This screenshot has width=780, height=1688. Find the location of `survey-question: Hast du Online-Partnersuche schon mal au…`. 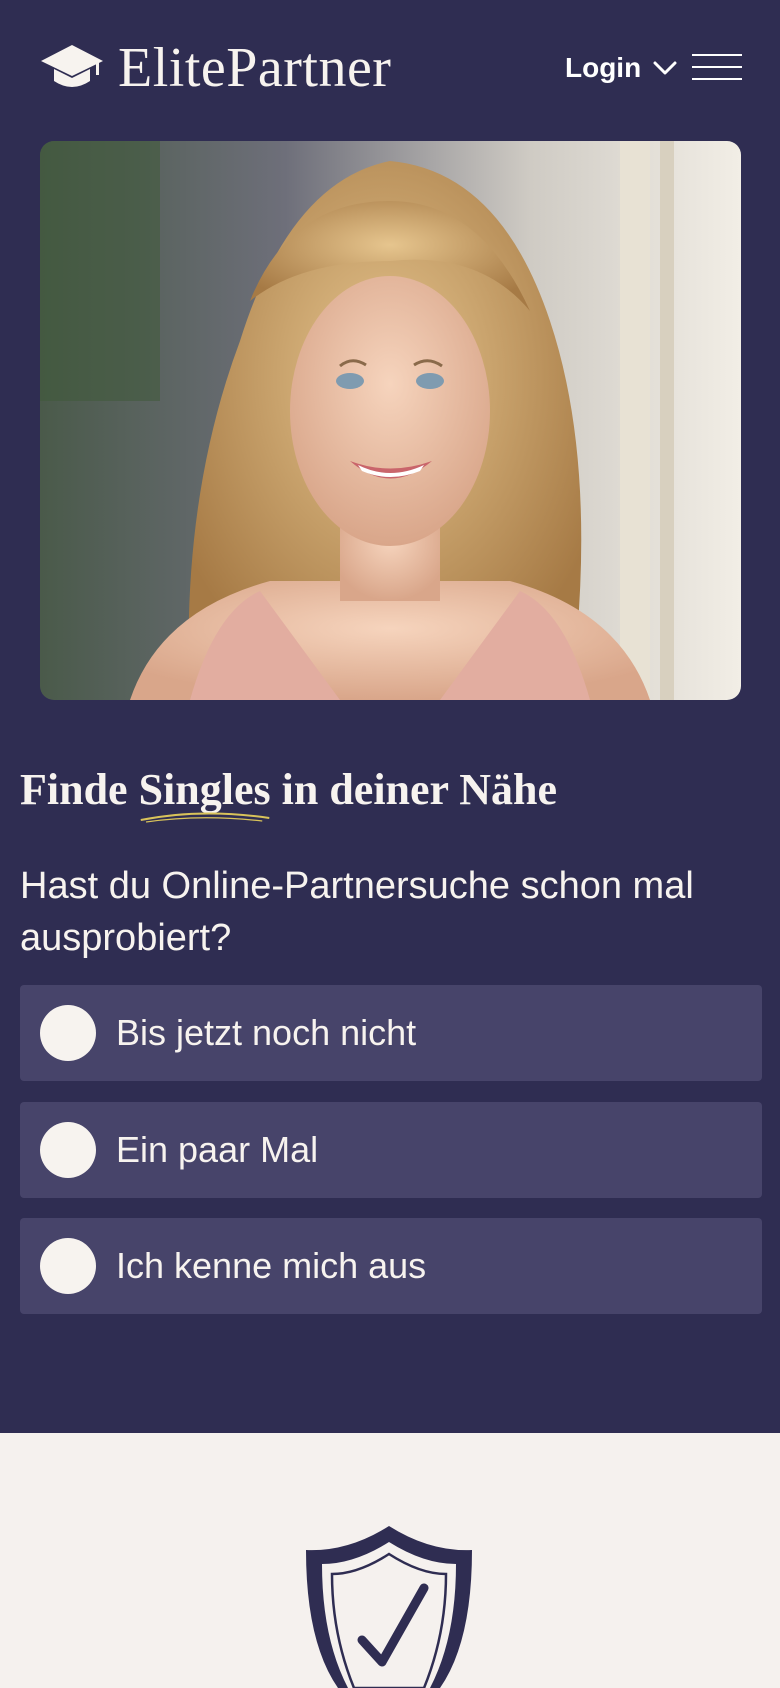

survey-question: Hast du Online-Partnersuche schon mal au… is located at coordinates (357, 912).